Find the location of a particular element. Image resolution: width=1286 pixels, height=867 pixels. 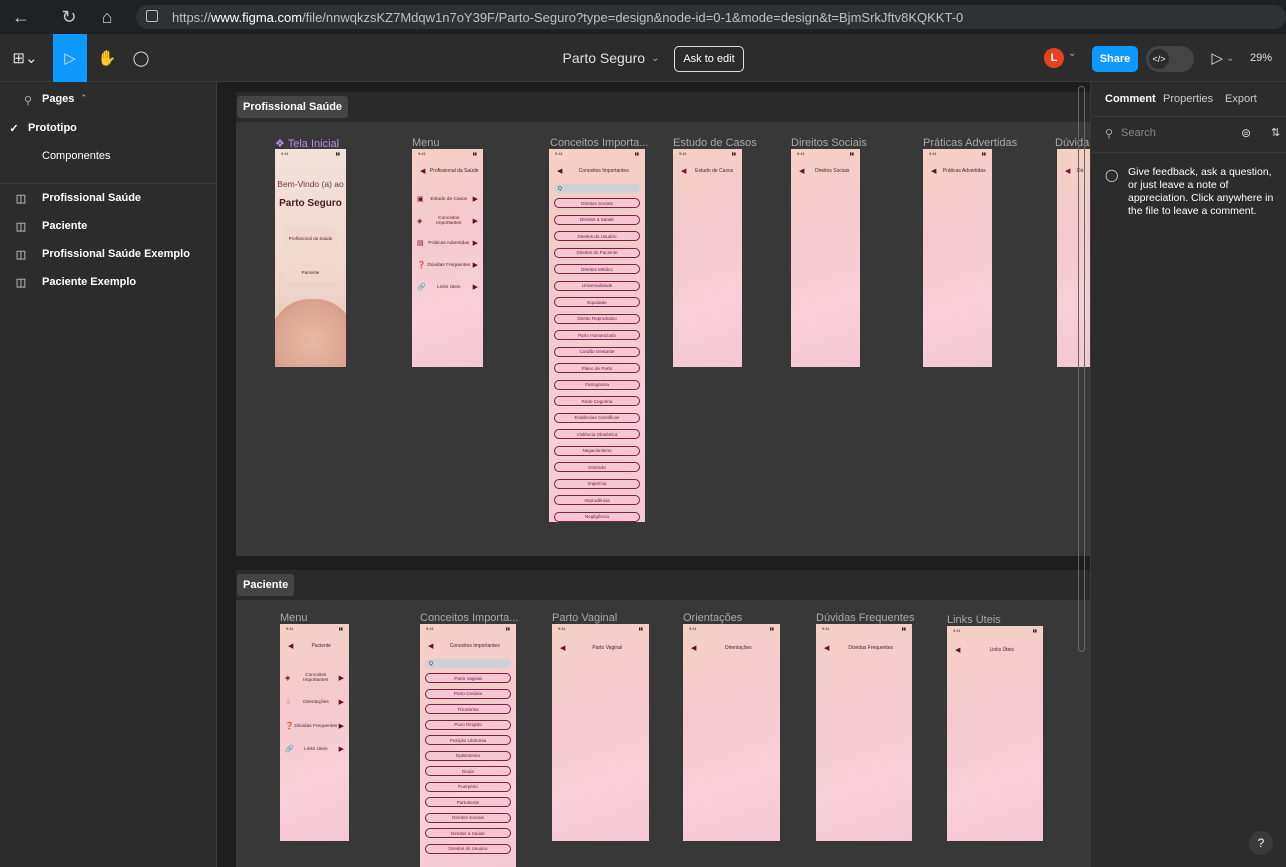

concept-pill: Direitos Médico is located at coordinates (597, 269).